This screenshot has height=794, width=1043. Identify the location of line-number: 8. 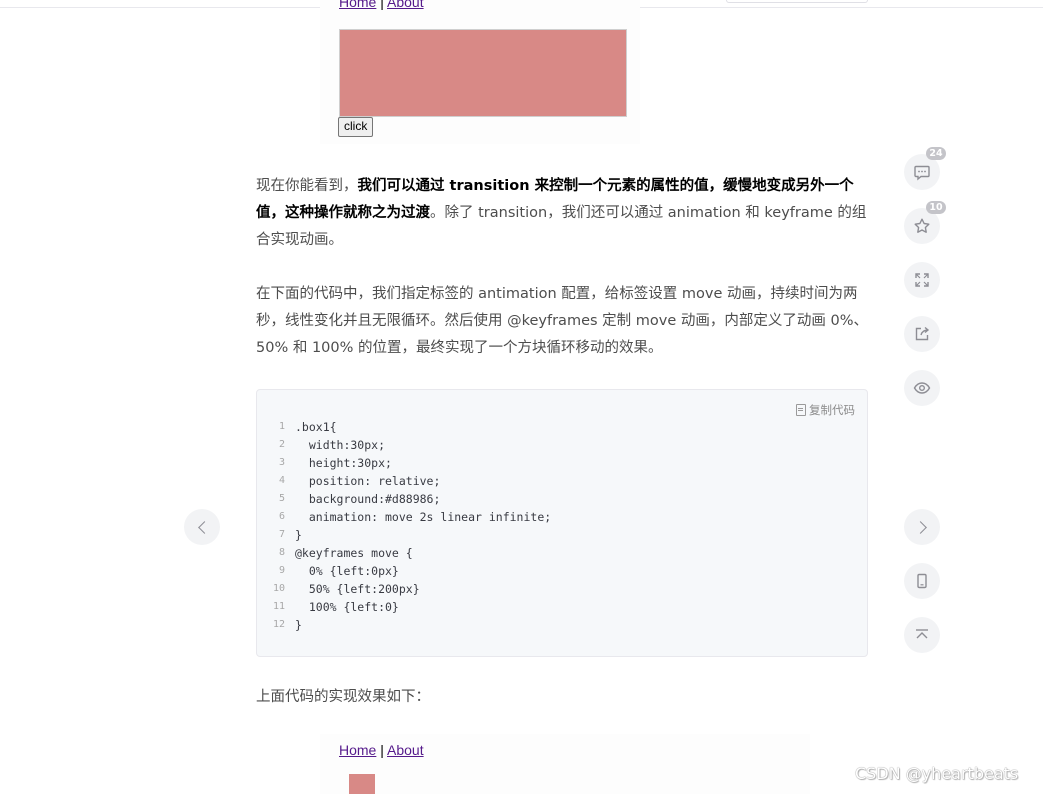
(281, 552).